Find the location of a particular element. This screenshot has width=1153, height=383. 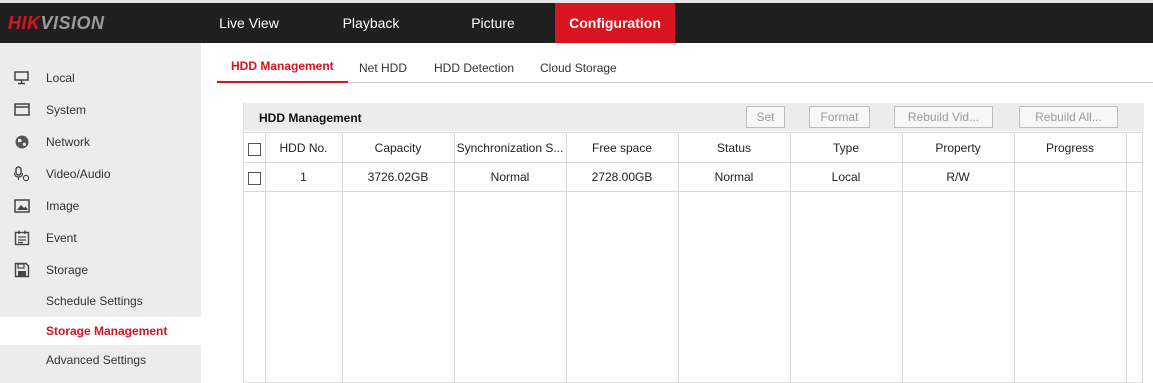

sidebar-item-event: Event is located at coordinates (100, 238).